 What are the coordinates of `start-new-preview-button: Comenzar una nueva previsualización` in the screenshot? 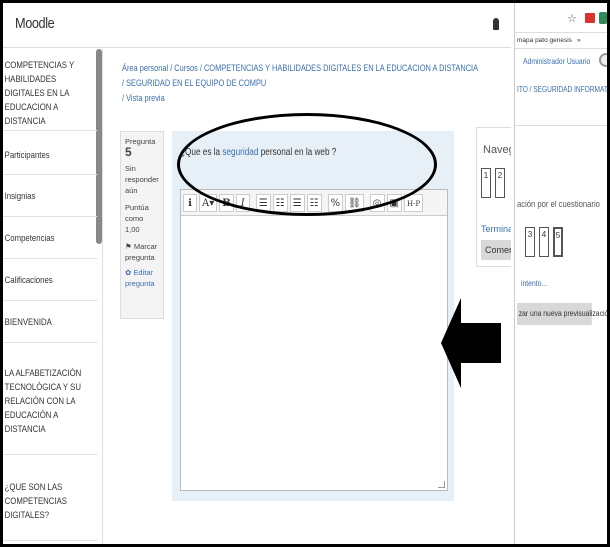 It's located at (496, 250).